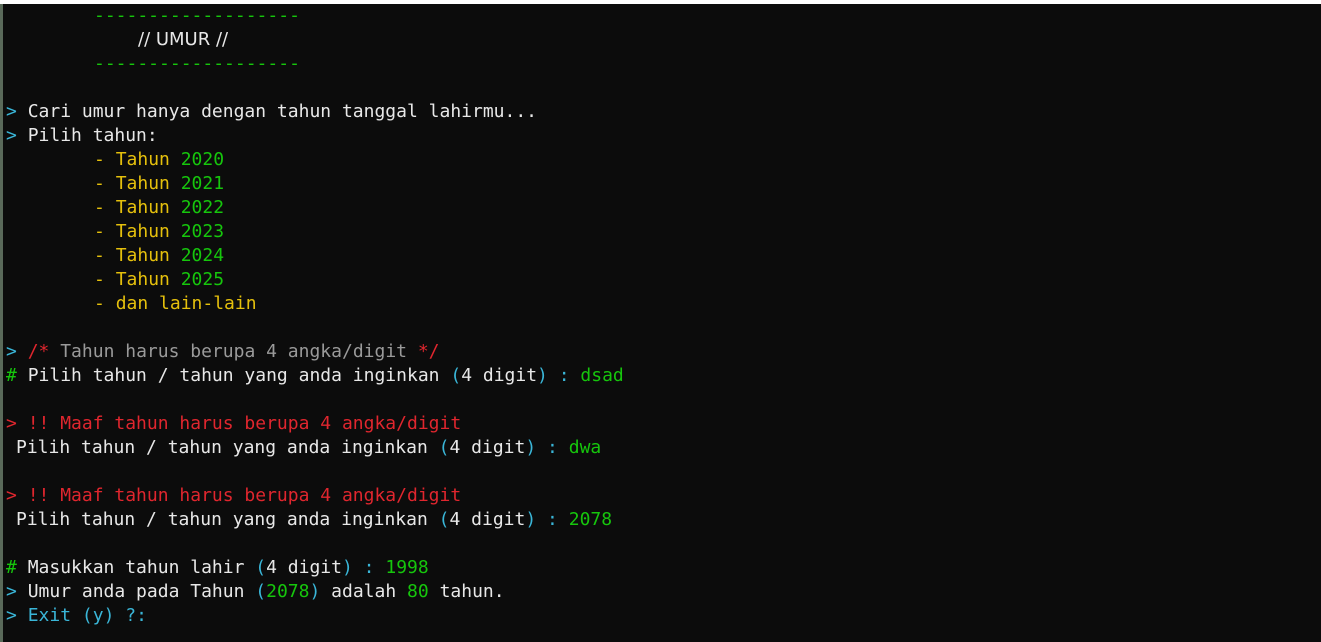  I want to click on year-option: - Tahun 2021, so click(159, 183).